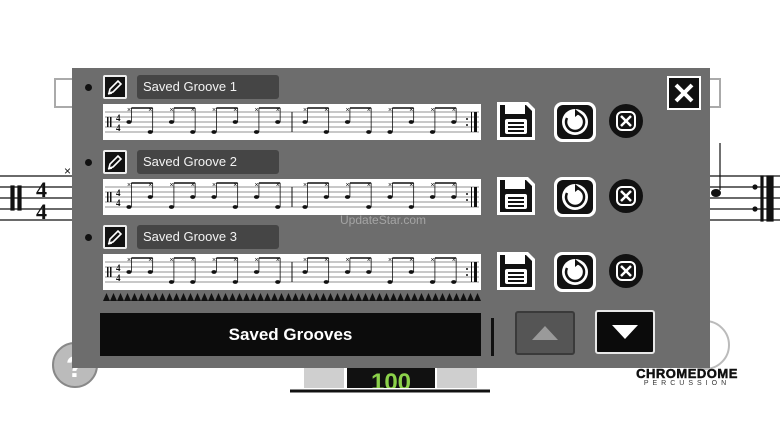  I want to click on close-modal-button, so click(684, 93).